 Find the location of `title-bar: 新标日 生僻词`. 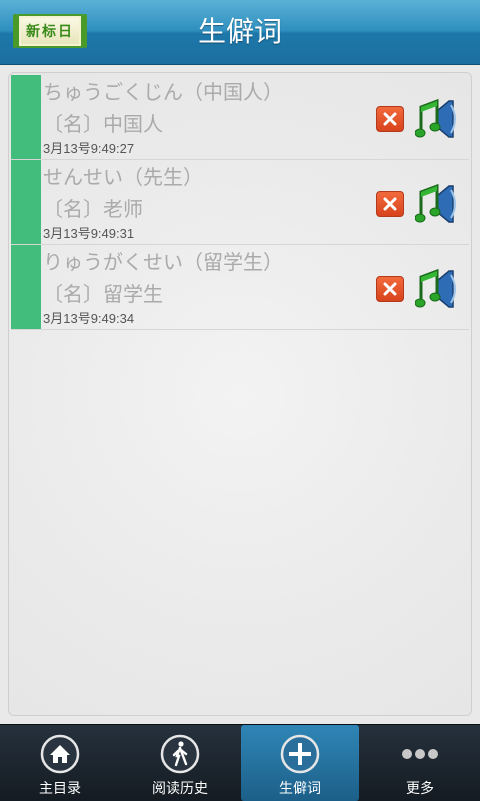

title-bar: 新标日 生僻词 is located at coordinates (240, 32).